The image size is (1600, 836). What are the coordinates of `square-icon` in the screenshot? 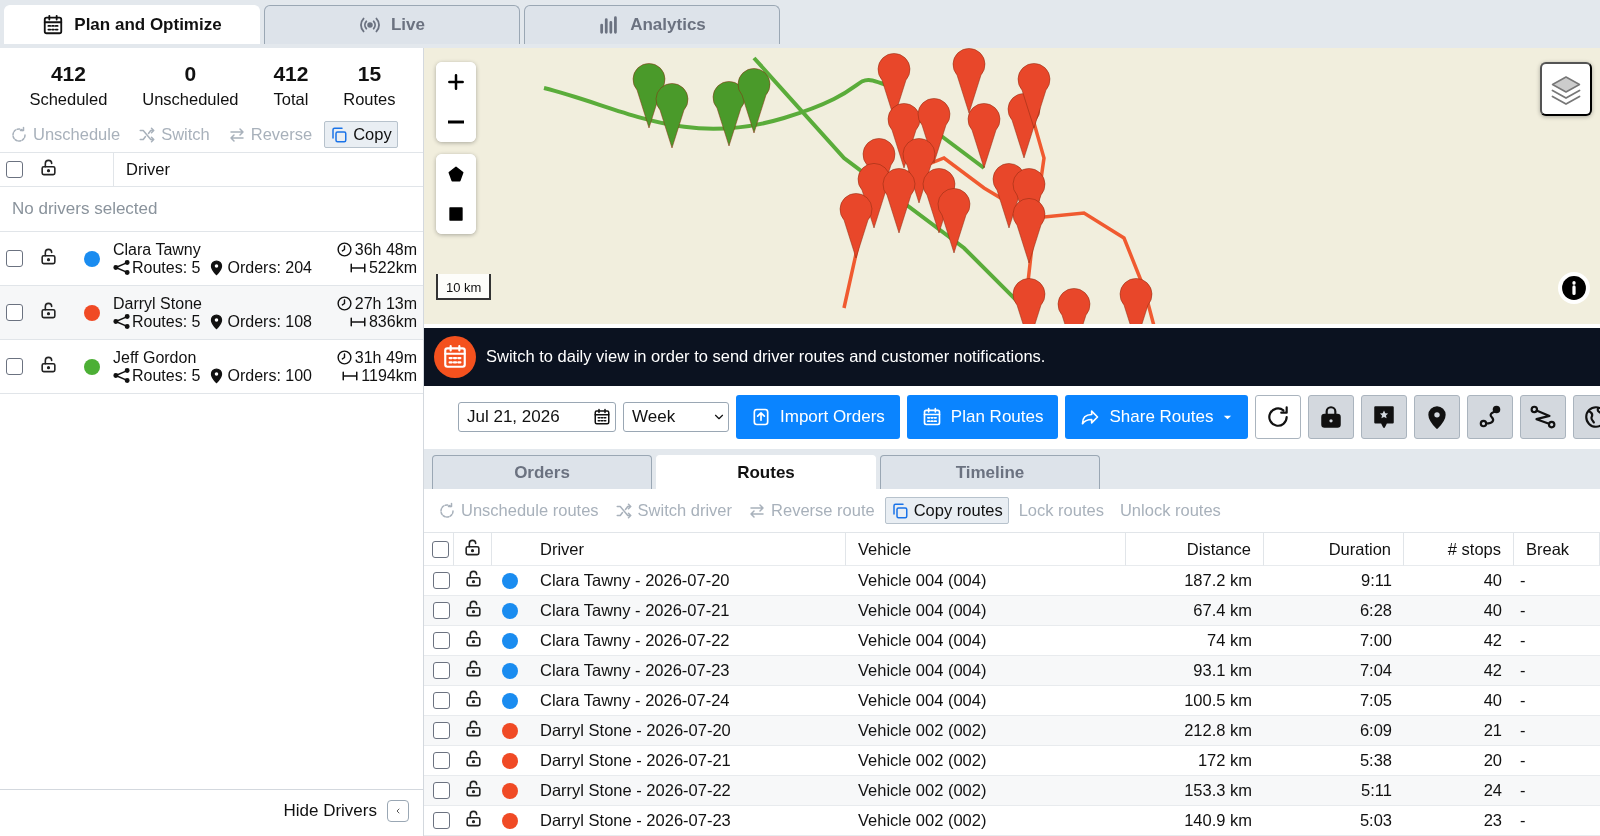 It's located at (456, 214).